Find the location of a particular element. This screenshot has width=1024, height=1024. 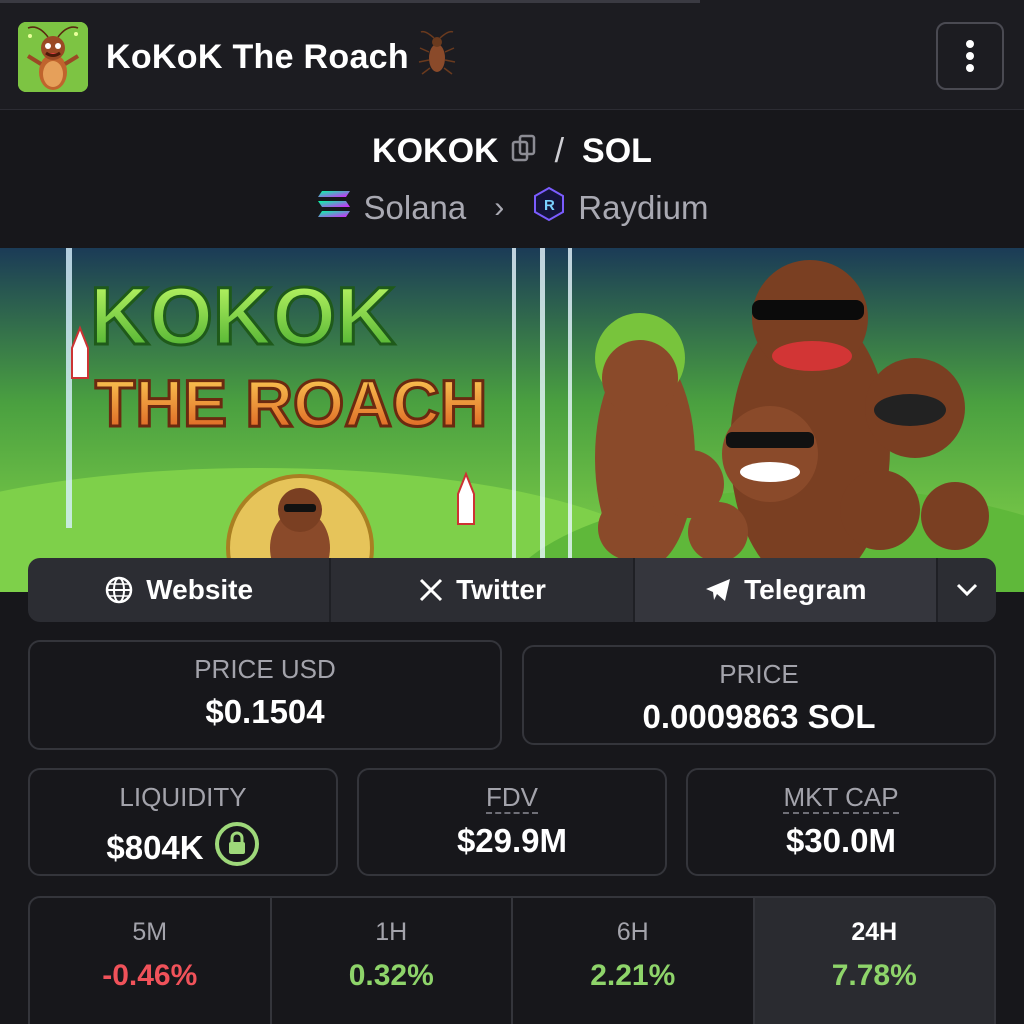

telegram-link: Telegram is located at coordinates (786, 590).